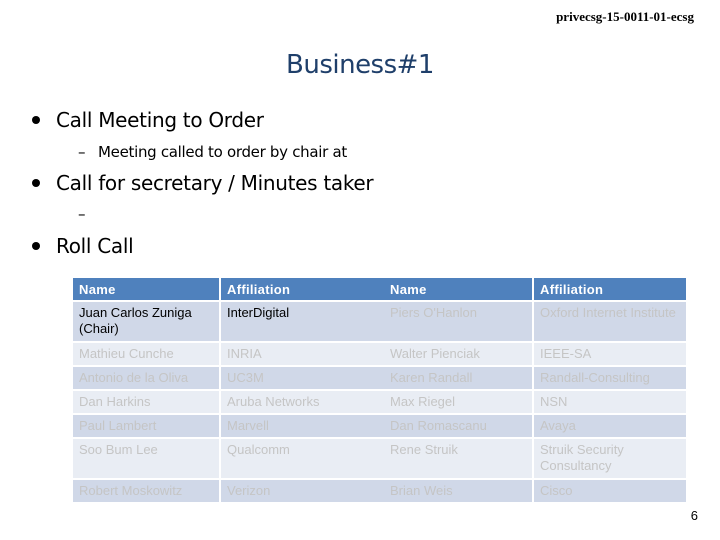 The height and width of the screenshot is (540, 720). I want to click on table-row: Dan Harkins Aruba Networks, so click(228, 402).